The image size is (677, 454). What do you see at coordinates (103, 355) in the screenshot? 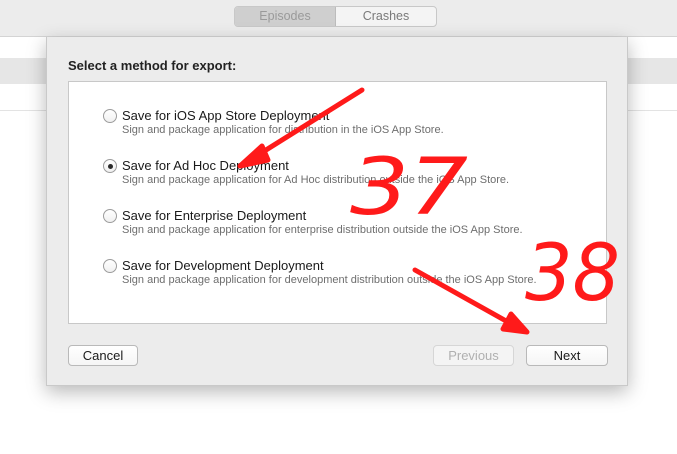
I see `cancel-button: Cancel` at bounding box center [103, 355].